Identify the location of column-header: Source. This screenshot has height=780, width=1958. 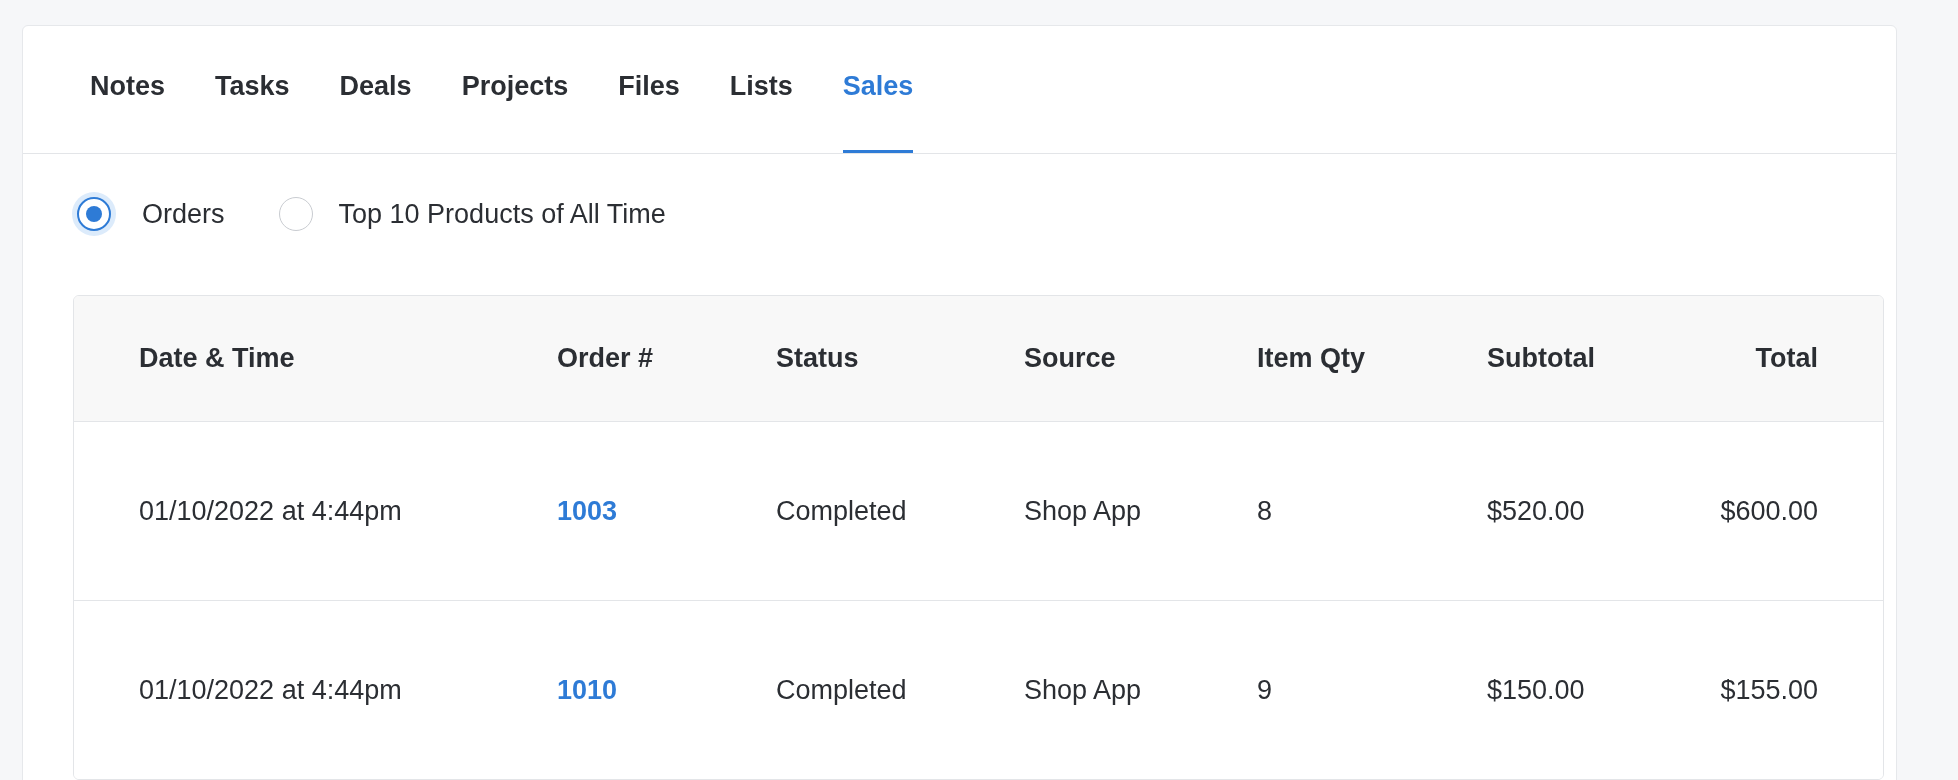
(1070, 358).